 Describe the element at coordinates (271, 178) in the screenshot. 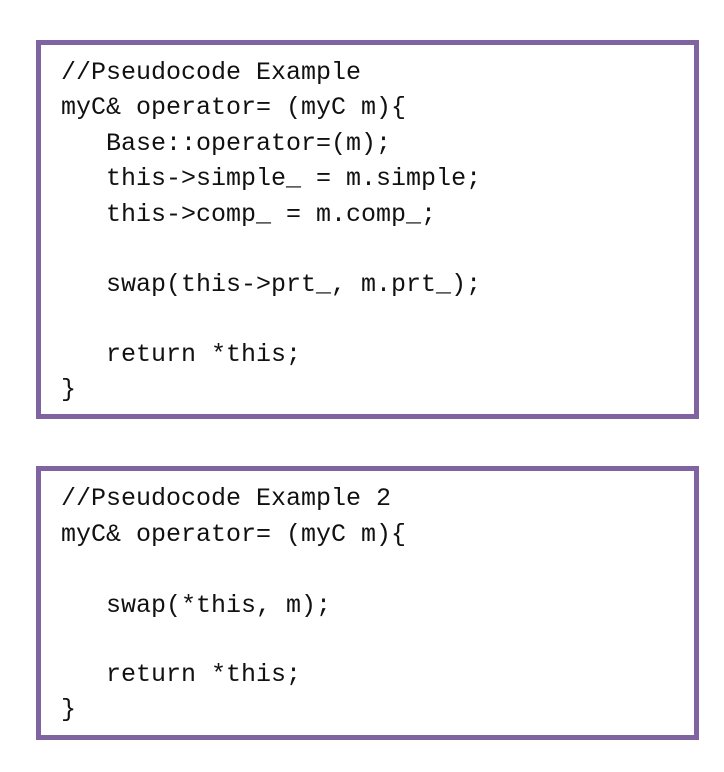

I see `code-line: this->simple_ = m.simple;` at that location.